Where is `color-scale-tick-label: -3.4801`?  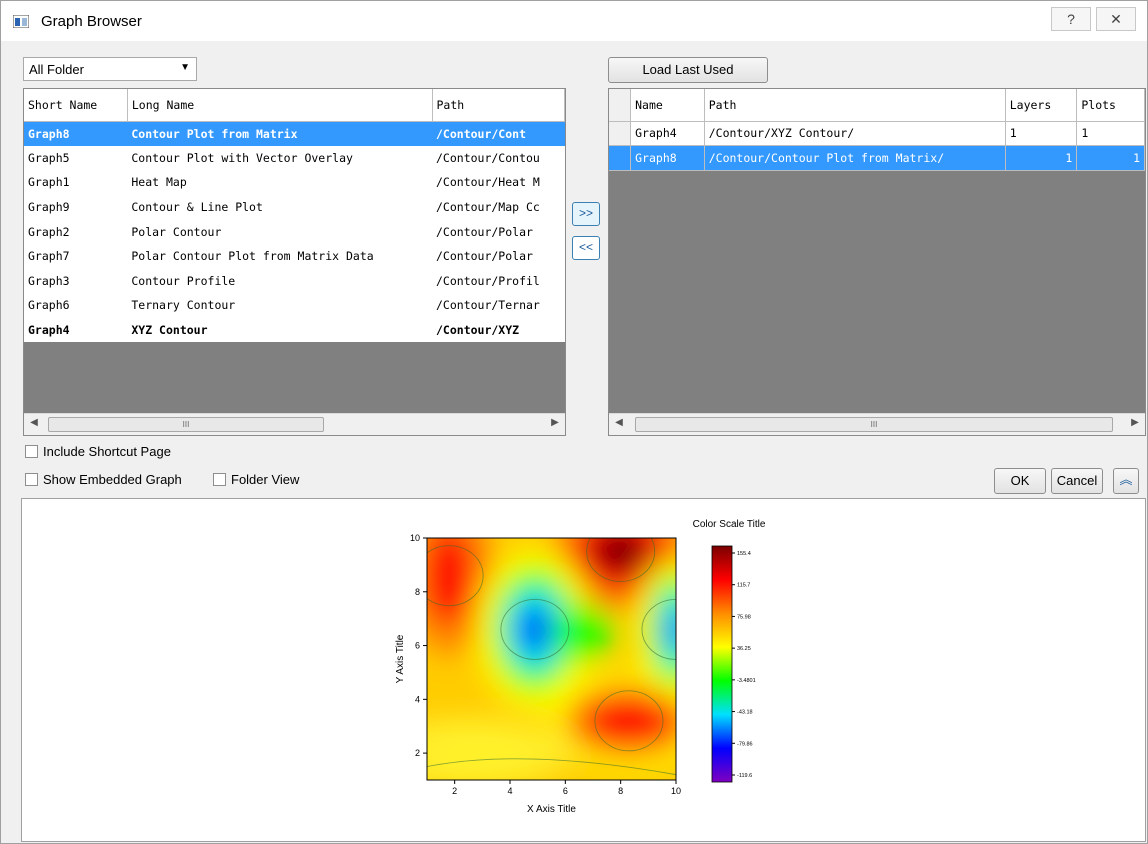
color-scale-tick-label: -3.4801 is located at coordinates (746, 681).